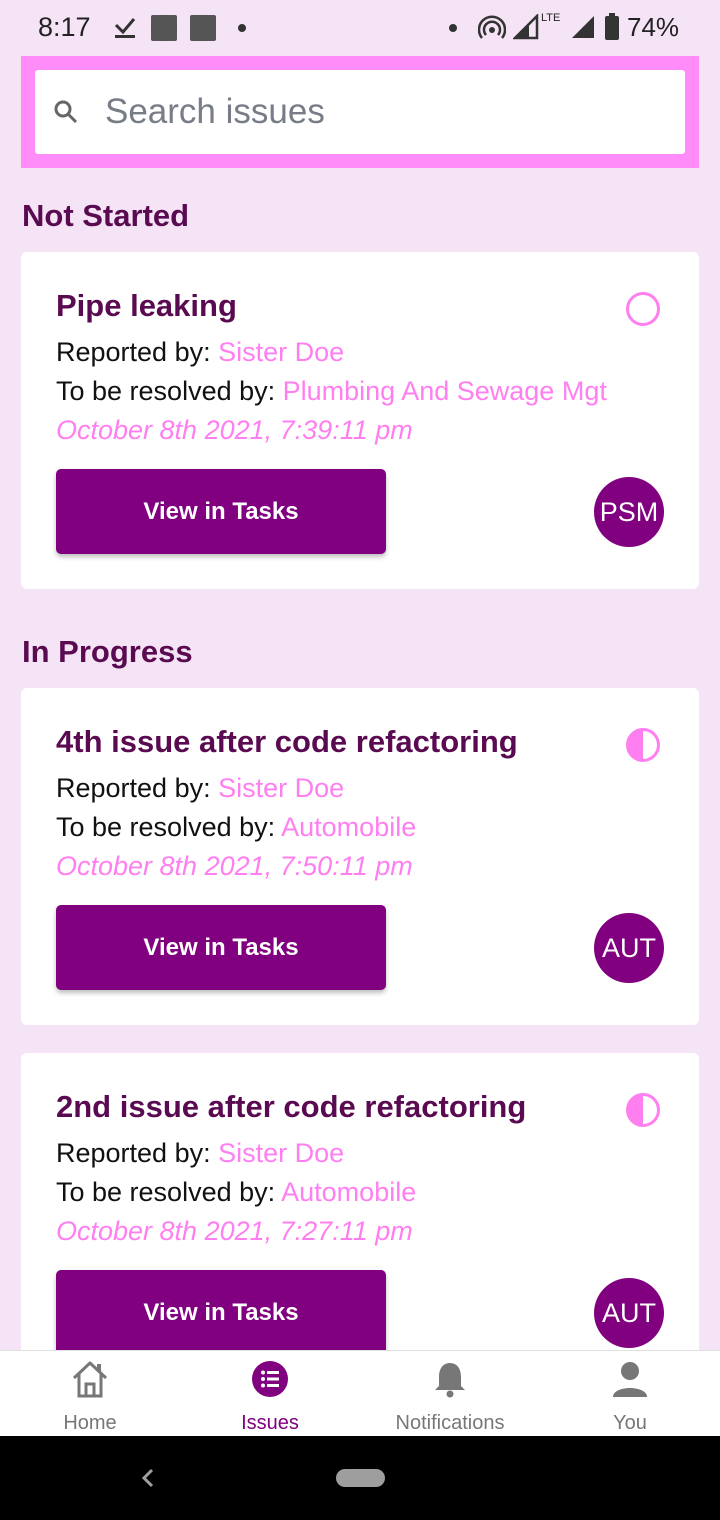 The image size is (720, 1520). Describe the element at coordinates (242, 28) in the screenshot. I see `more-notifications-icon` at that location.